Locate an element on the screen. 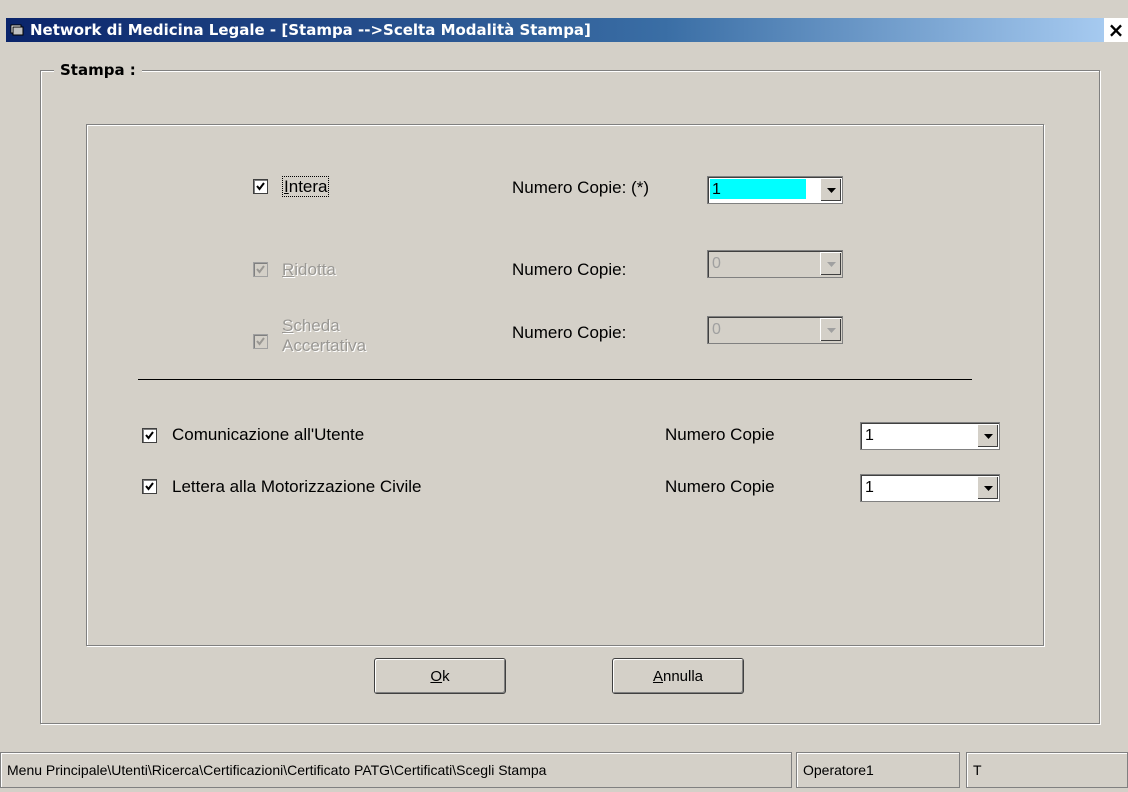  ridotta-copies-select: 0 is located at coordinates (775, 264).